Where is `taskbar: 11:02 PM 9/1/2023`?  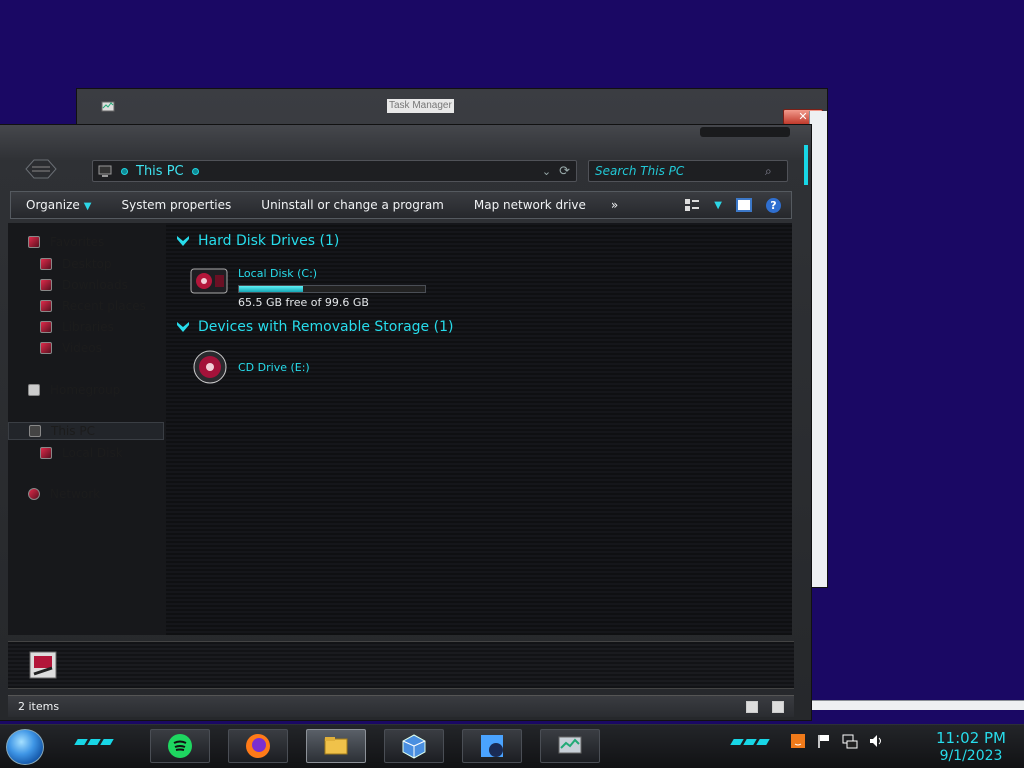
taskbar: 11:02 PM 9/1/2023 is located at coordinates (512, 746).